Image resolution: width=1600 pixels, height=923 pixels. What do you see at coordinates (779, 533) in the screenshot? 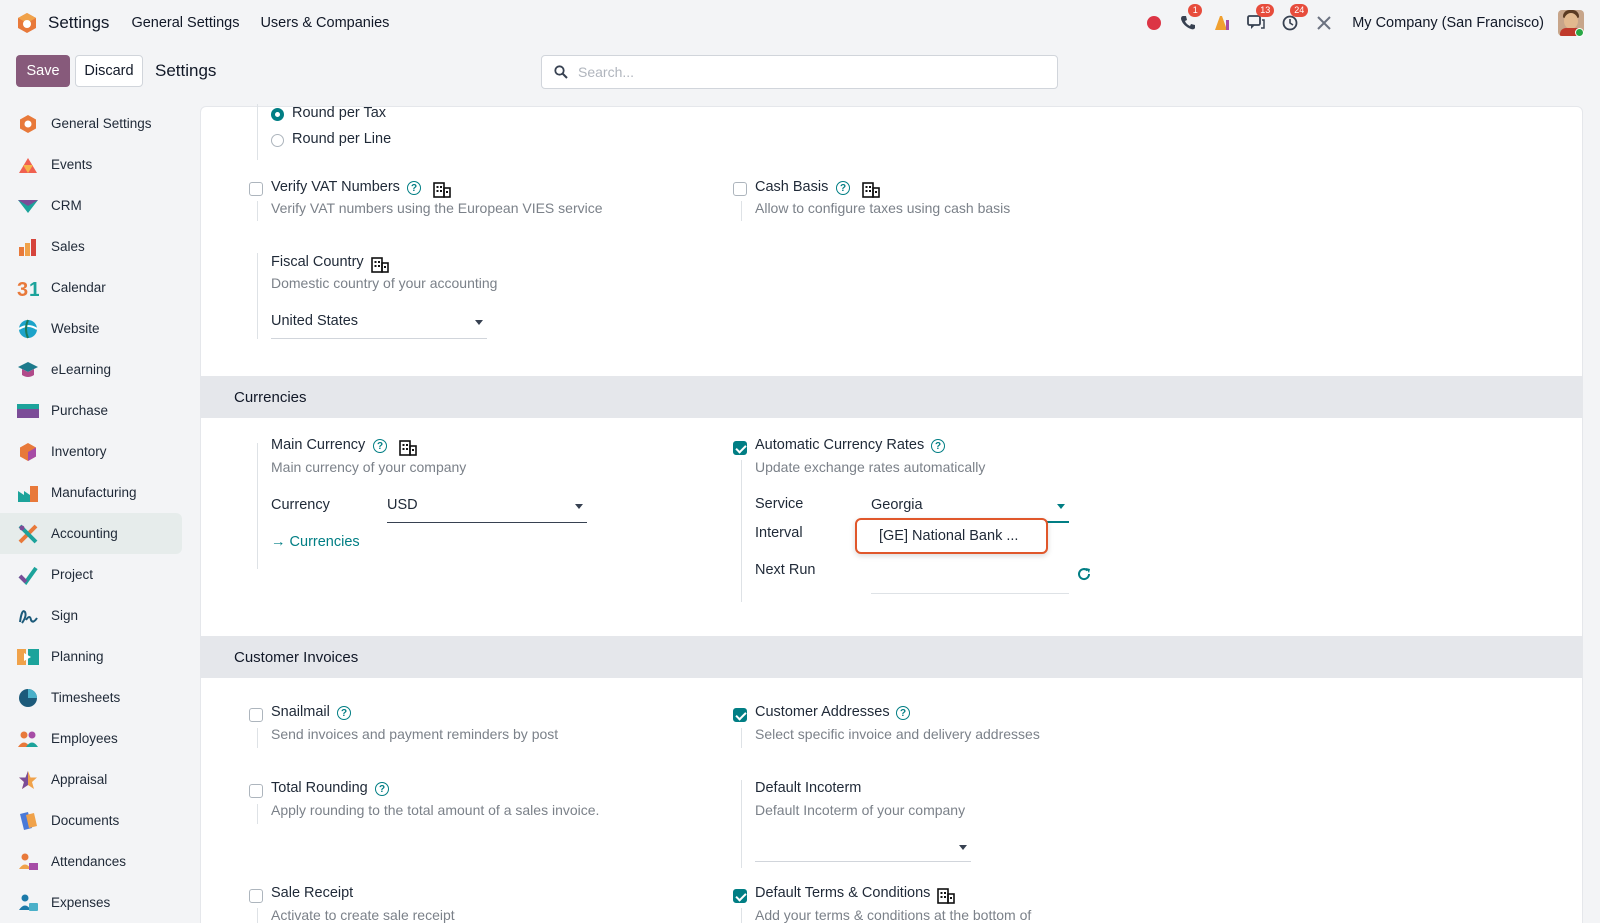
I see `interval-label: Interval` at bounding box center [779, 533].